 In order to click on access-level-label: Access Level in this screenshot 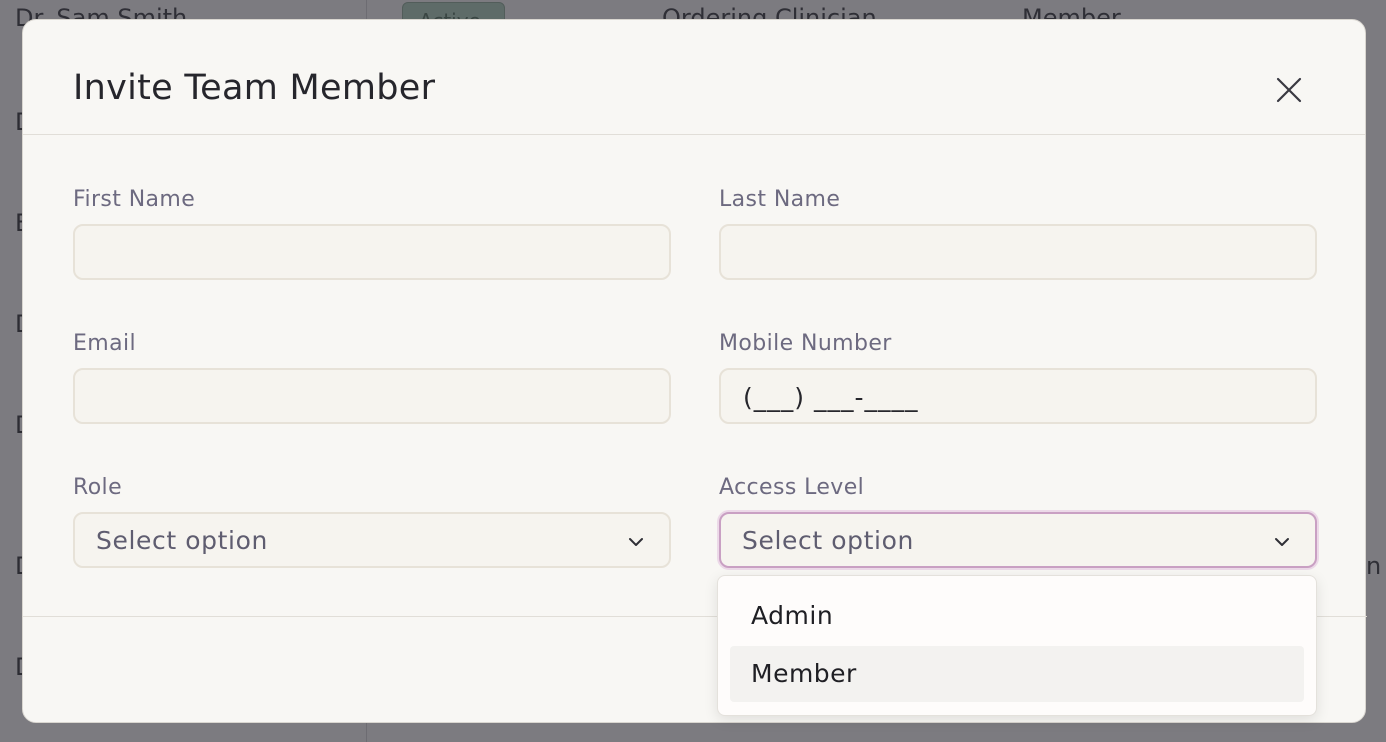, I will do `click(792, 487)`.